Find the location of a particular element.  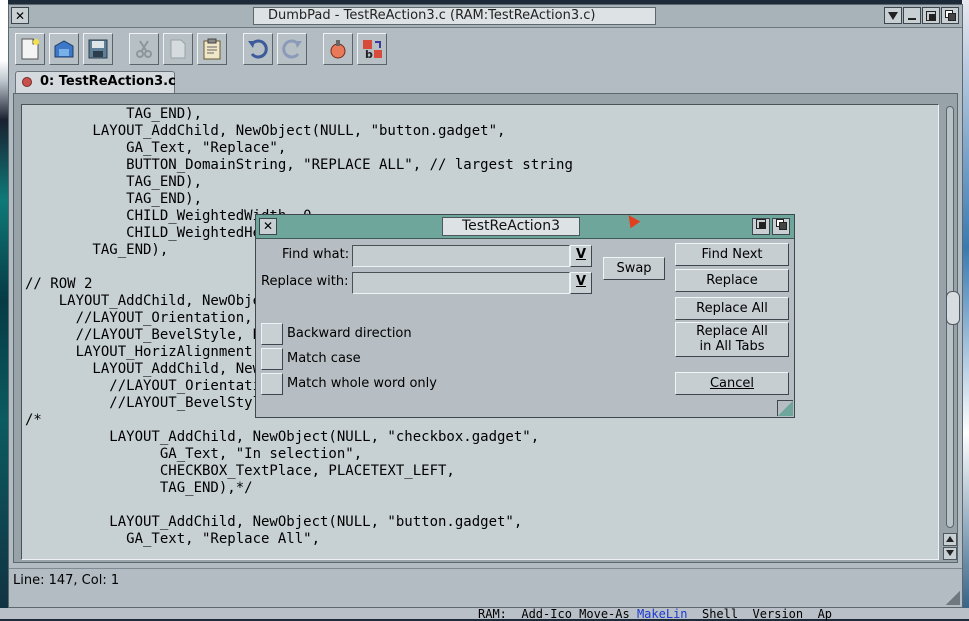

replace-icon: b is located at coordinates (372, 50).